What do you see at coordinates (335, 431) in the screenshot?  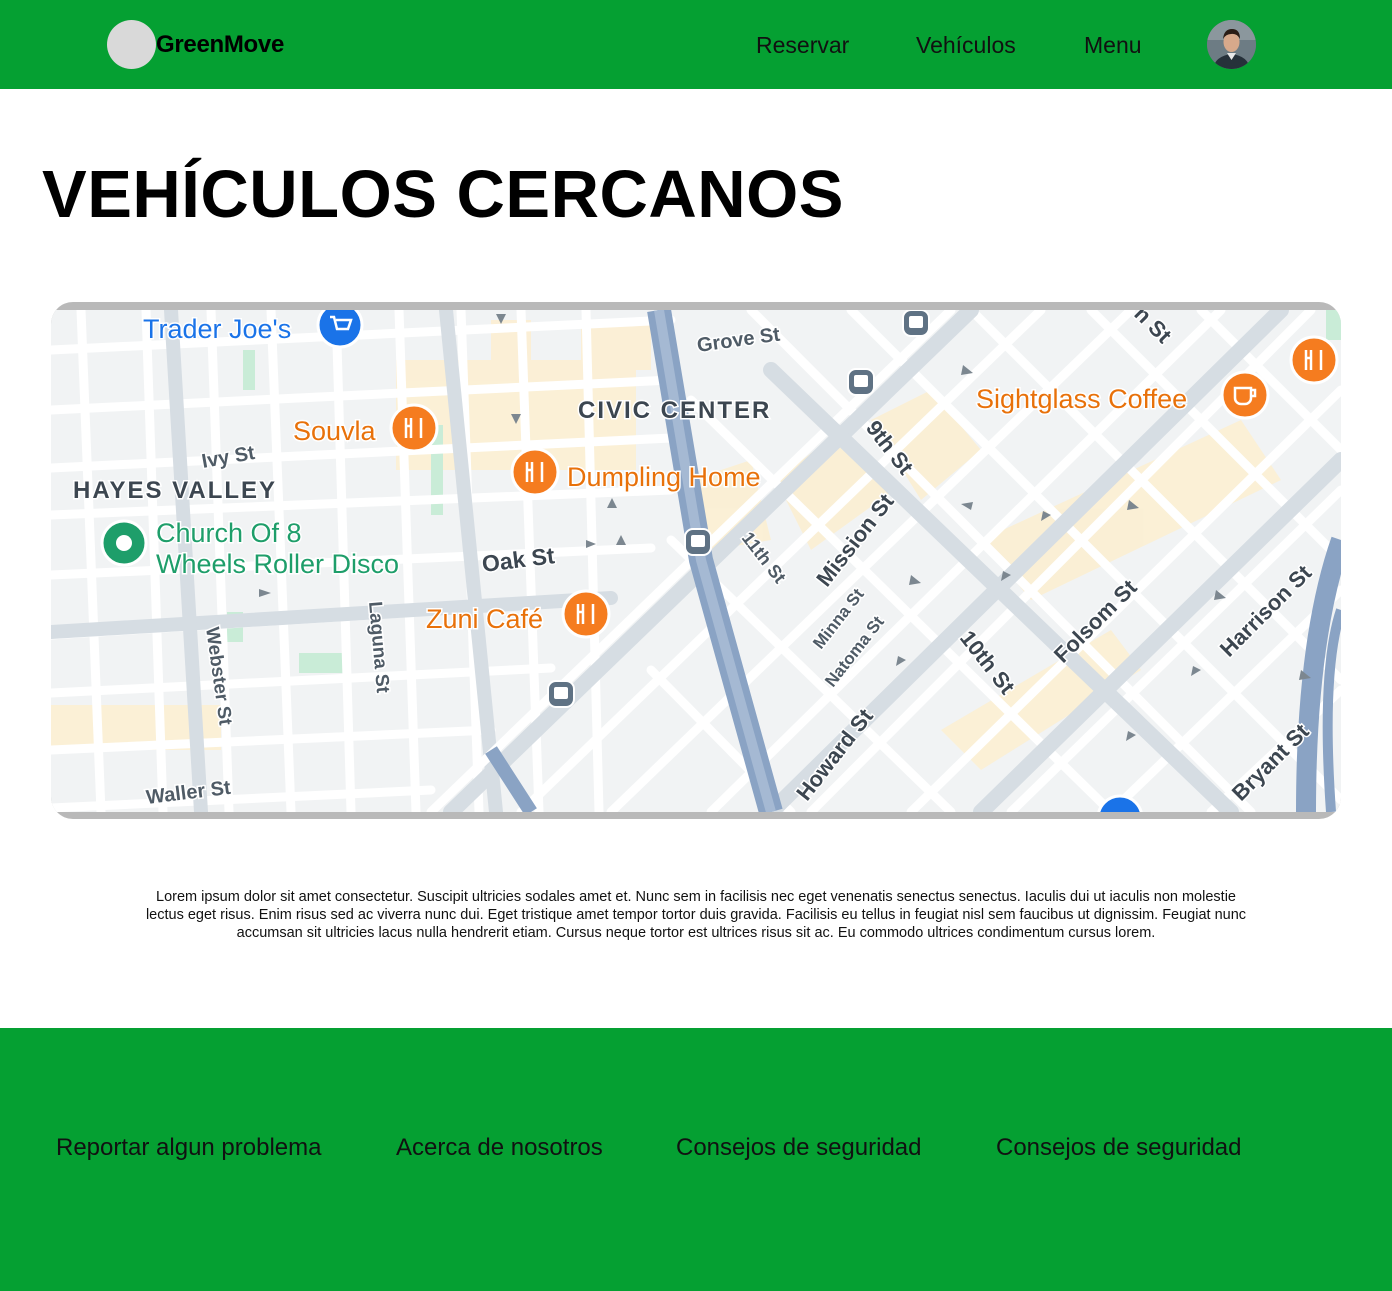 I see `poi-label-souvla: Souvla` at bounding box center [335, 431].